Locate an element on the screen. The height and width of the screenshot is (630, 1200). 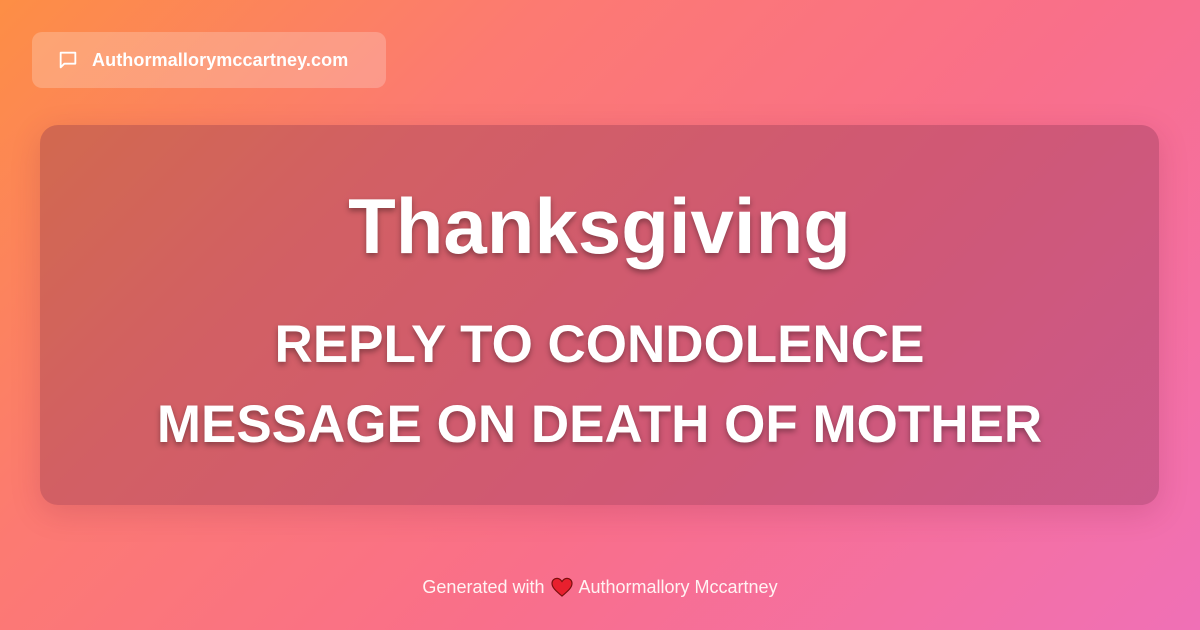
chat-bubble-icon is located at coordinates (68, 60).